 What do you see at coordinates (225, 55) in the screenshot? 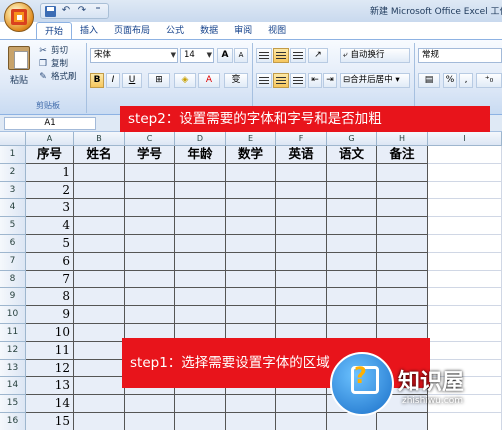
I see `grow-font-button: A` at bounding box center [225, 55].